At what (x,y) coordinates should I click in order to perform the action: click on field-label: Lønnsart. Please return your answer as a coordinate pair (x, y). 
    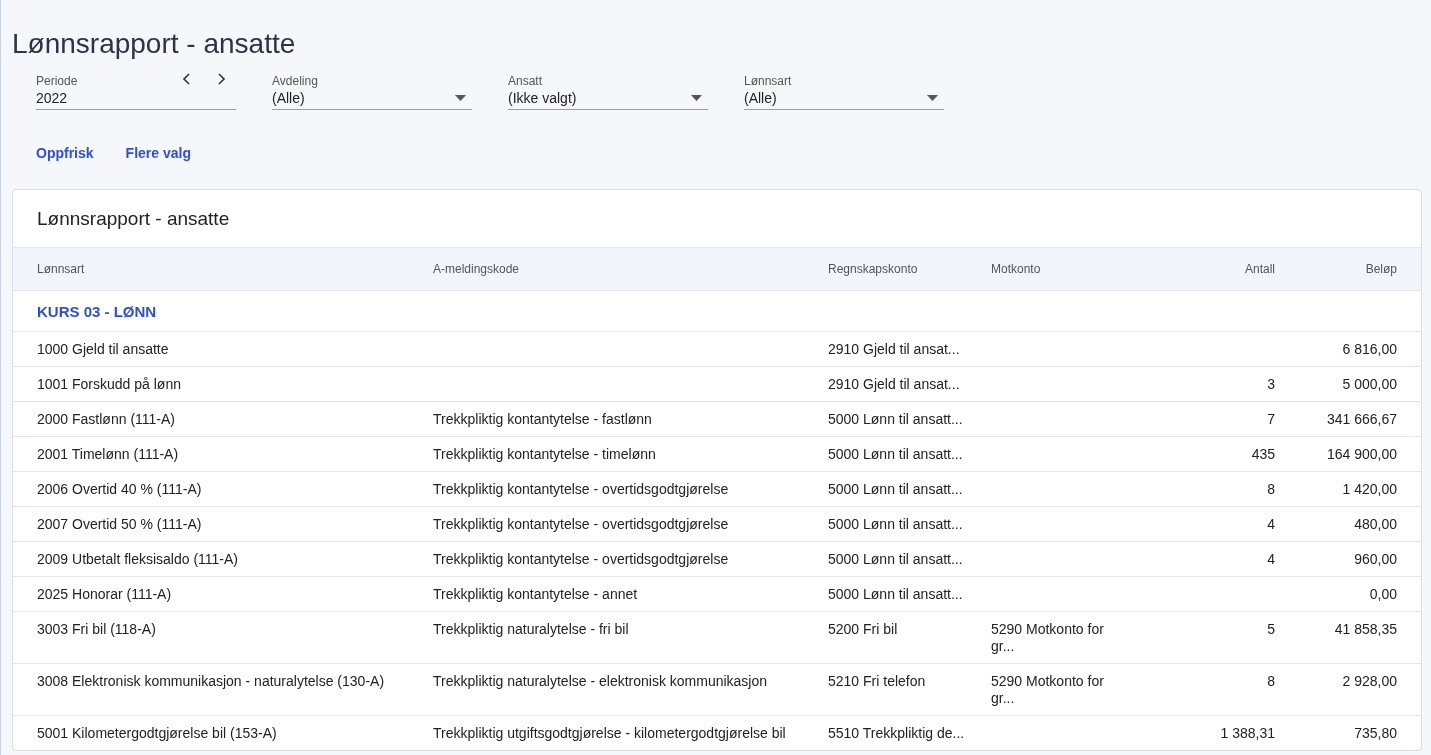
    Looking at the image, I should click on (768, 81).